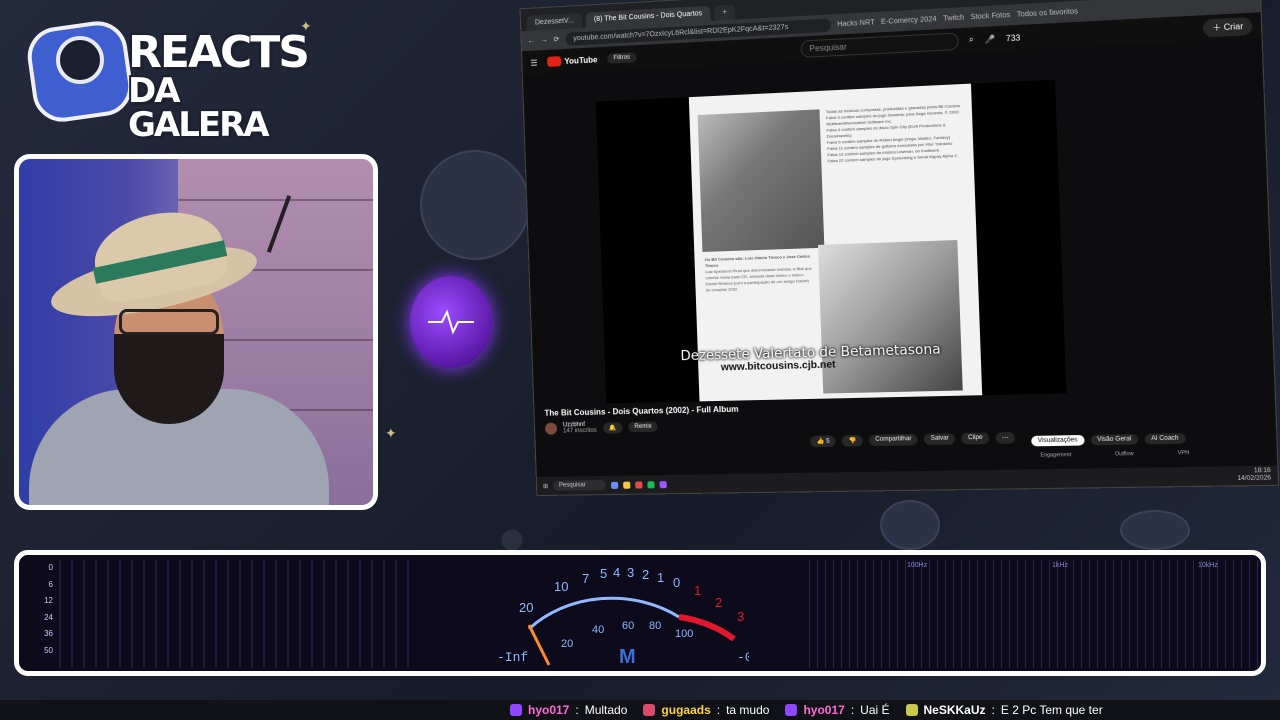  Describe the element at coordinates (909, 20) in the screenshot. I see `bookmark-ecomercy: E-Comercy 2024` at that location.